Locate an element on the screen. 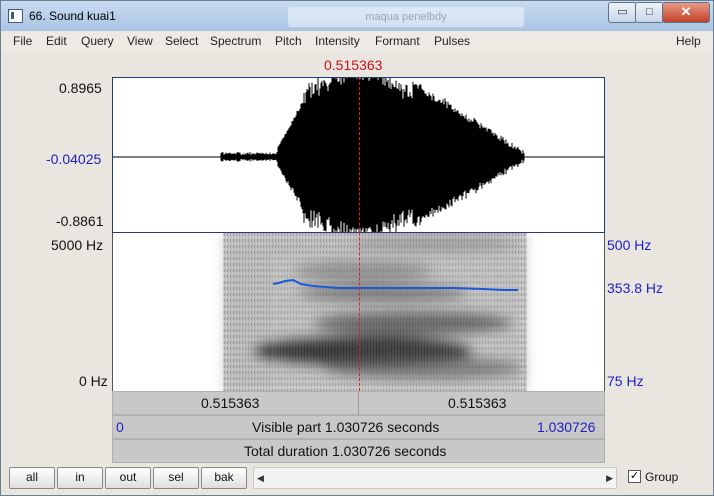 Image resolution: width=714 pixels, height=496 pixels. maximize-button: □ is located at coordinates (649, 12).